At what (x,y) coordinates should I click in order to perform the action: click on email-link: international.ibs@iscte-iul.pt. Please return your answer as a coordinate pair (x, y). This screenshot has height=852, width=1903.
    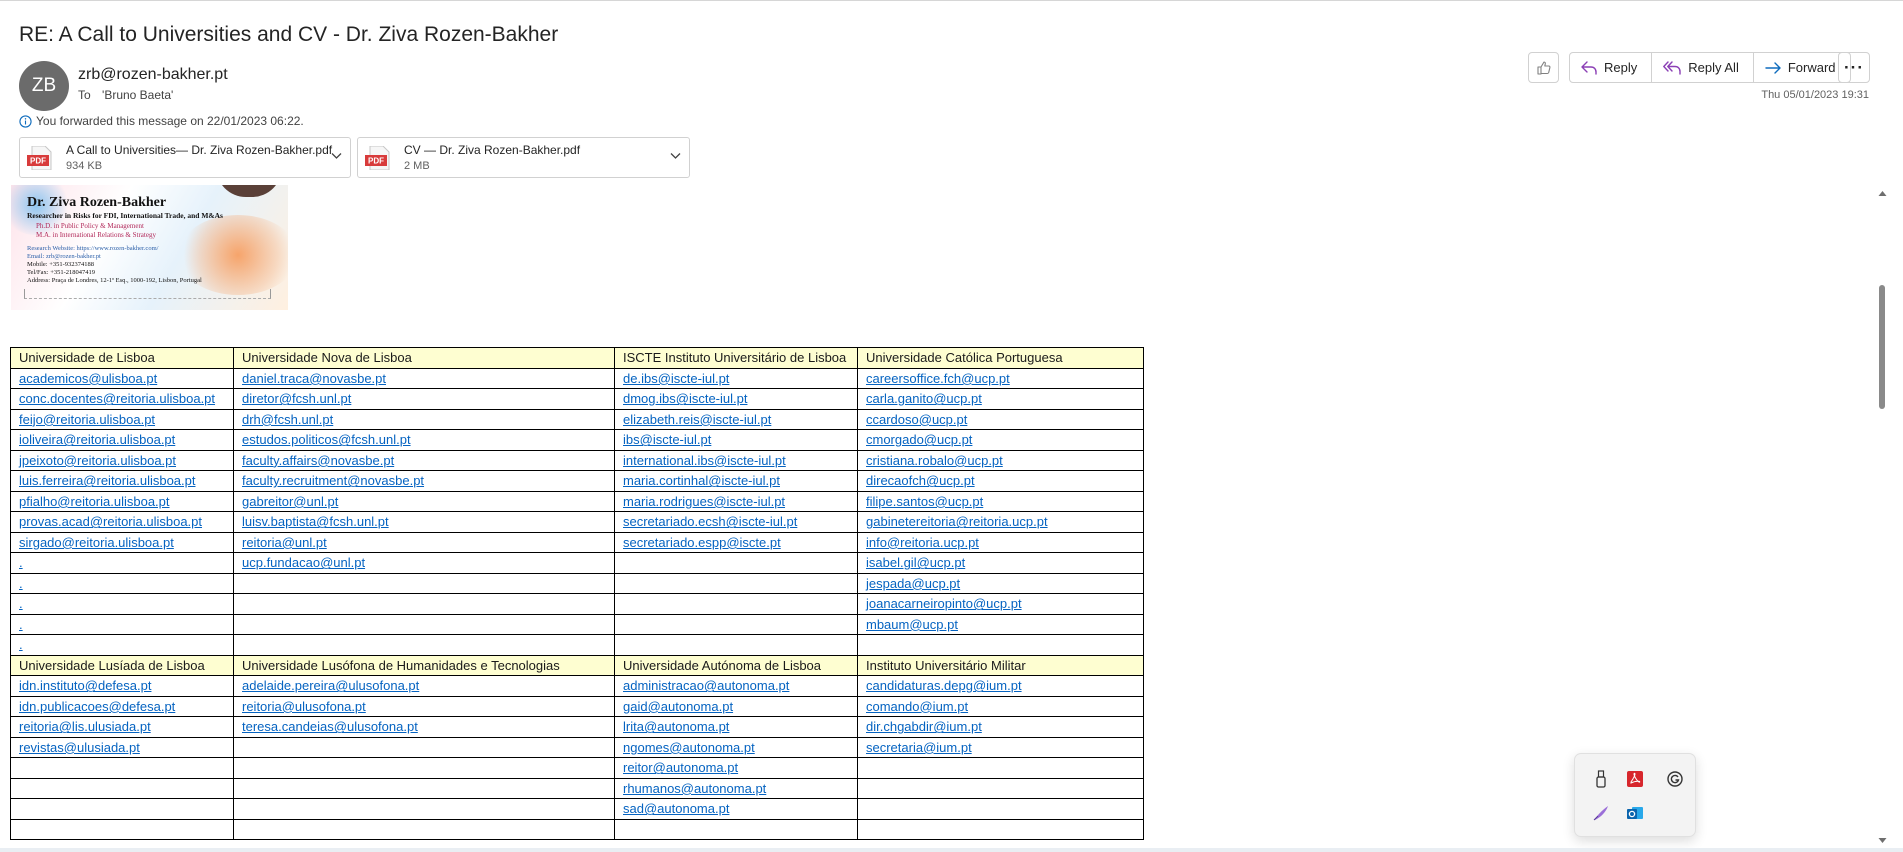
    Looking at the image, I should click on (704, 460).